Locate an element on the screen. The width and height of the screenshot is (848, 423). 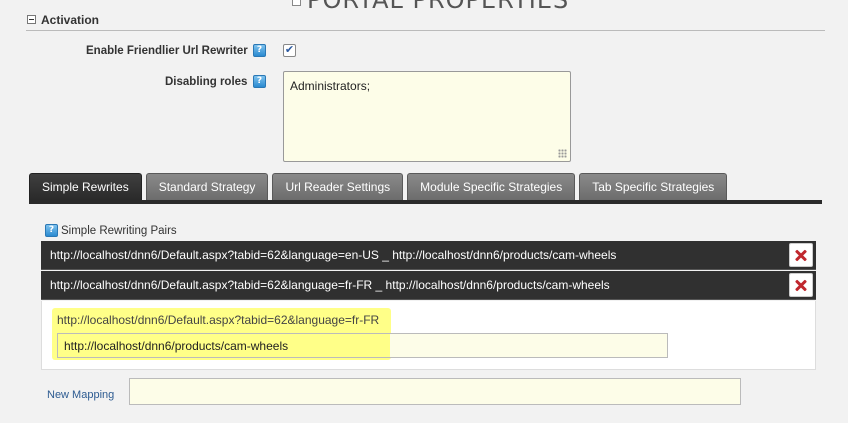
tab-tab-specific-strategies: Tab Specific Strategies is located at coordinates (653, 186).